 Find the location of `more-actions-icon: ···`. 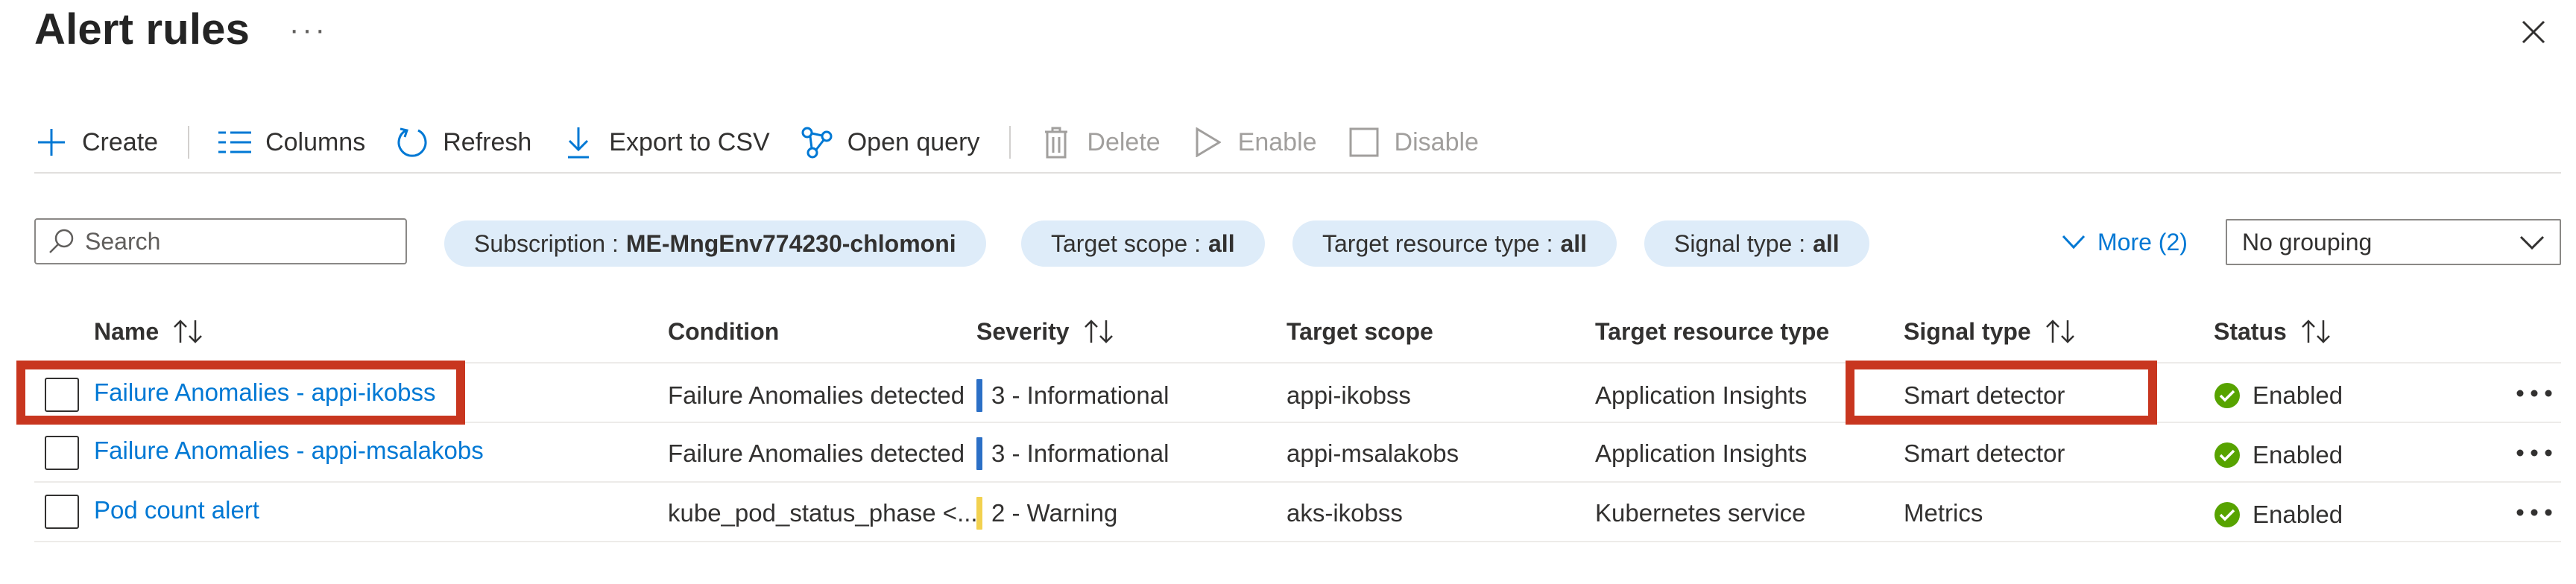

more-actions-icon: ··· is located at coordinates (309, 30).